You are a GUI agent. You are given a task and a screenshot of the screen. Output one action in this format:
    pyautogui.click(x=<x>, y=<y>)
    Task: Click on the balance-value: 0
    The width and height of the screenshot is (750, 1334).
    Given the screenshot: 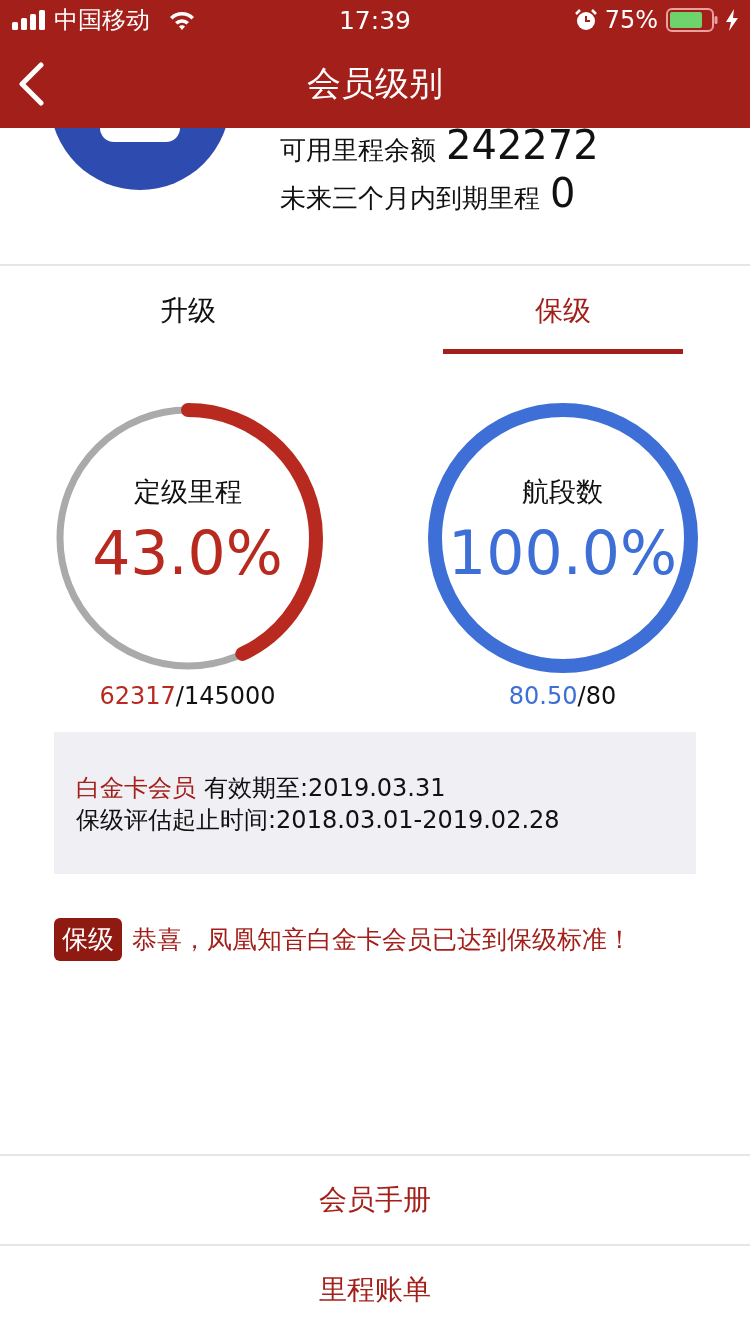 What is the action you would take?
    pyautogui.click(x=563, y=193)
    